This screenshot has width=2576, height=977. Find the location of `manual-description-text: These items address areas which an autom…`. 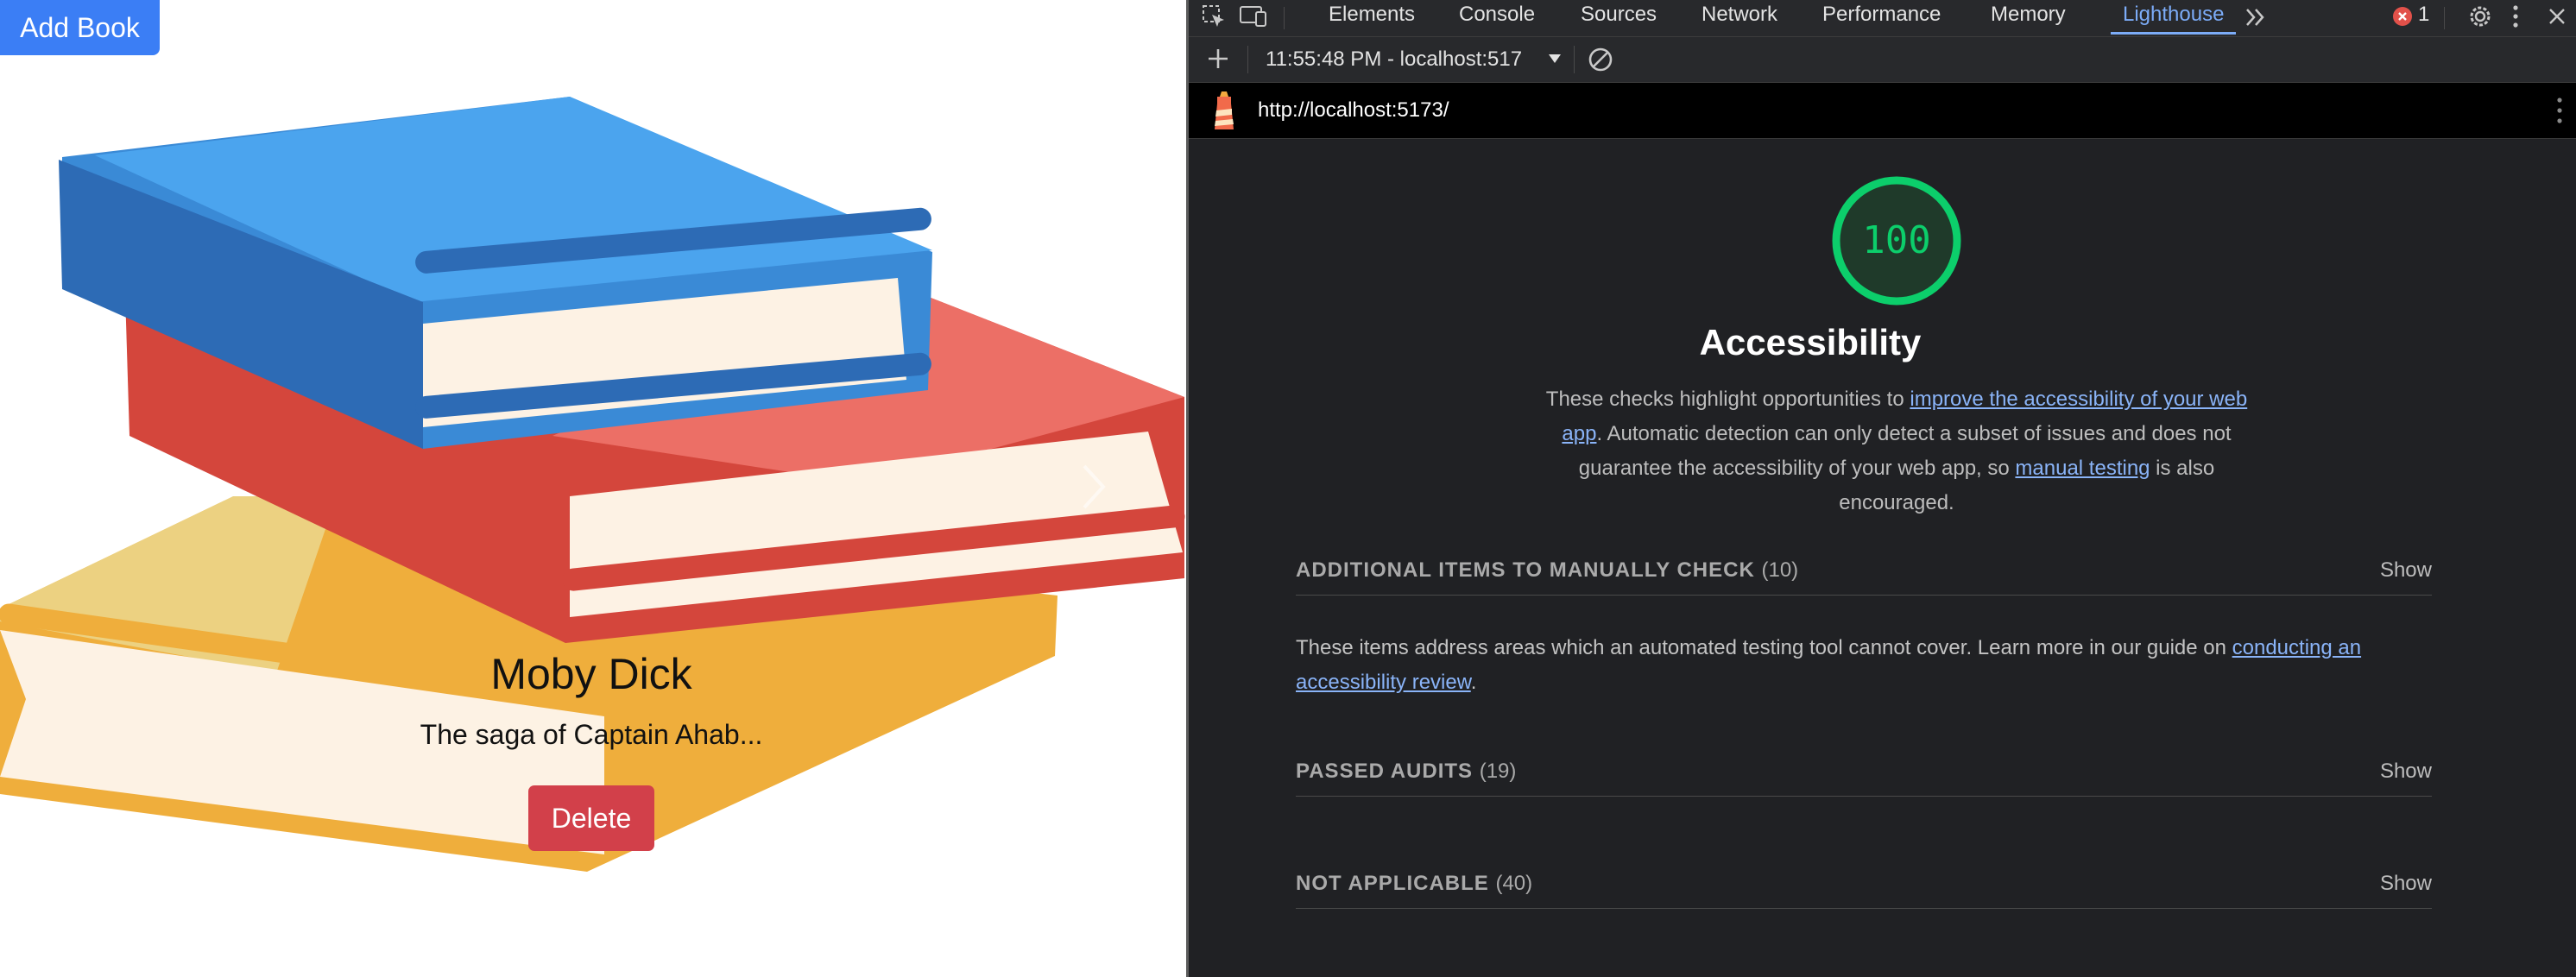

manual-description-text: These items address areas which an autom… is located at coordinates (1764, 648).